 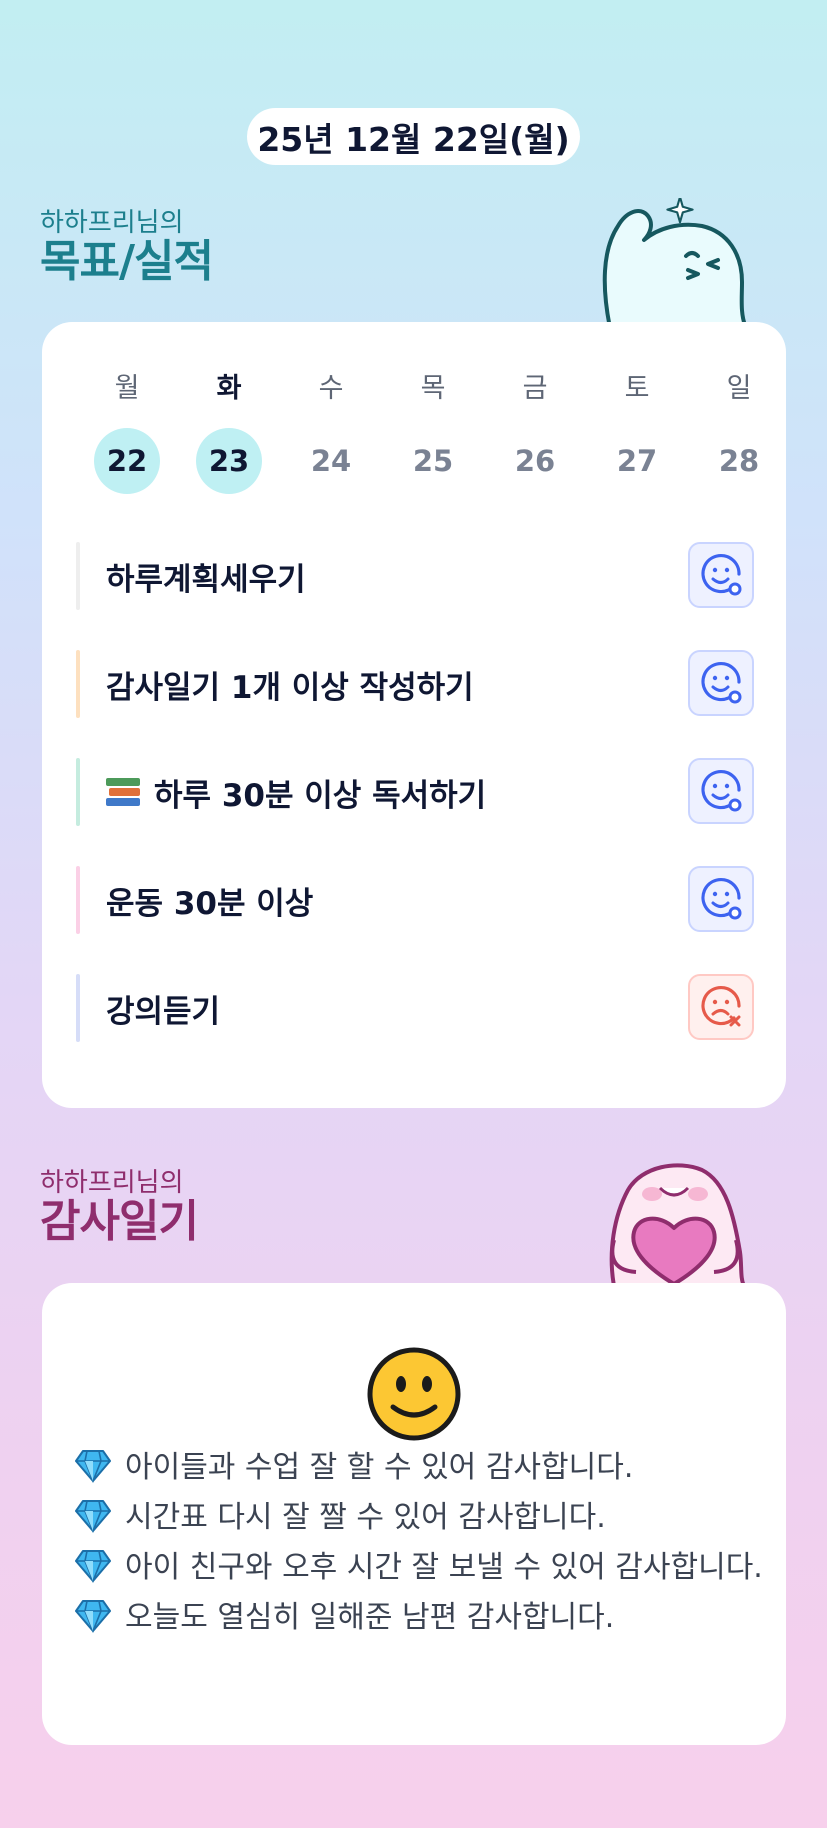 What do you see at coordinates (331, 461) in the screenshot?
I see `day-number: 24` at bounding box center [331, 461].